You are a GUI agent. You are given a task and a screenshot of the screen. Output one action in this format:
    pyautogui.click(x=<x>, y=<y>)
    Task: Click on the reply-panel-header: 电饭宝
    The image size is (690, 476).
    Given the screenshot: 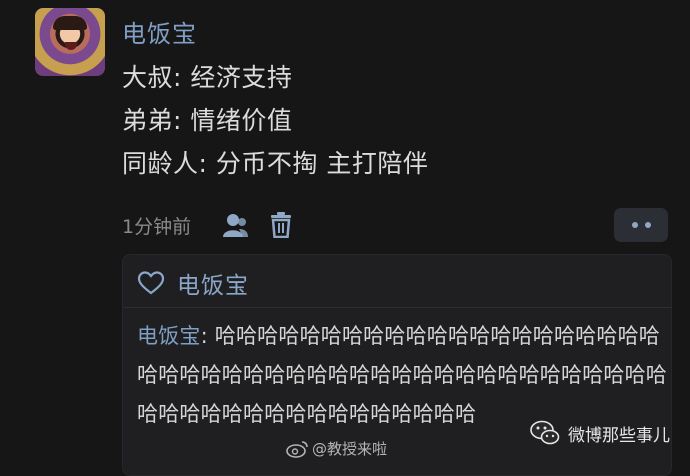 What is the action you would take?
    pyautogui.click(x=193, y=283)
    